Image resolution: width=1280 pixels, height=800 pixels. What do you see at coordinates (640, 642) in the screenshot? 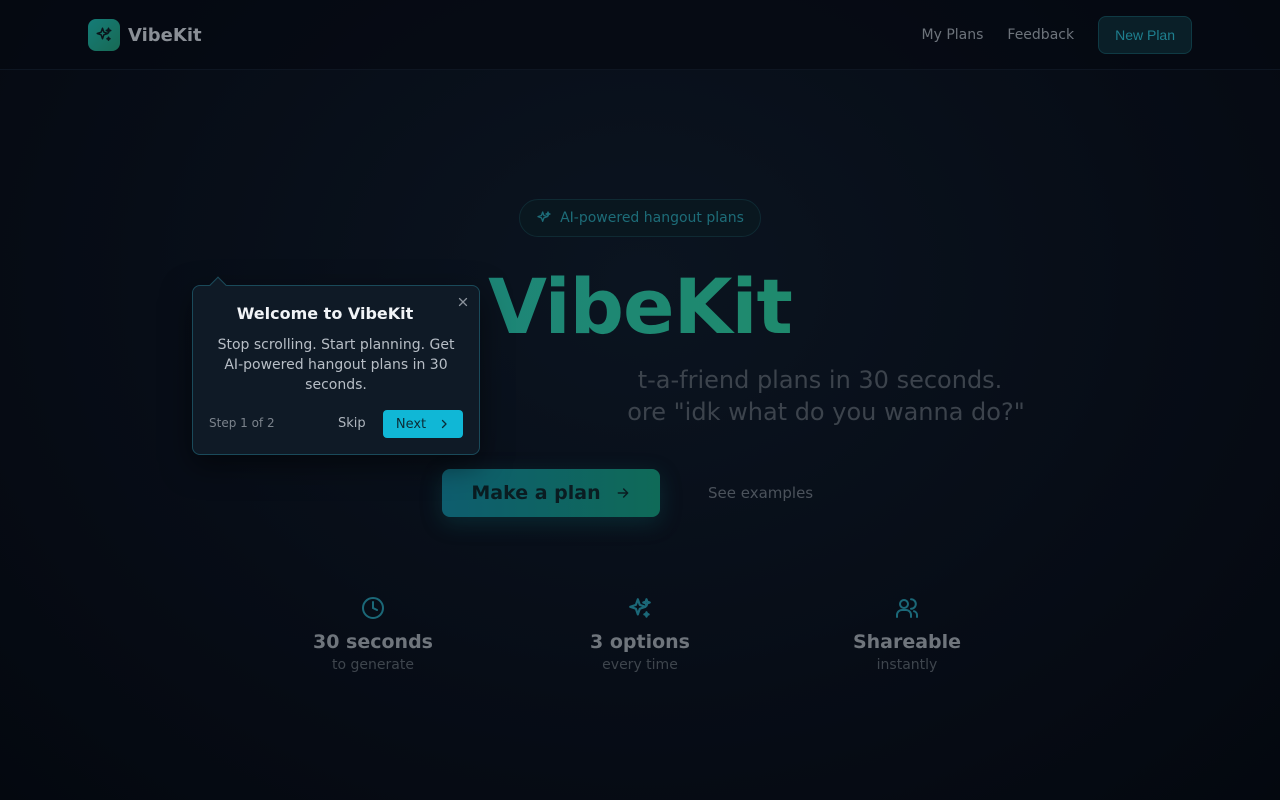
I see `feature-title: 3 options` at bounding box center [640, 642].